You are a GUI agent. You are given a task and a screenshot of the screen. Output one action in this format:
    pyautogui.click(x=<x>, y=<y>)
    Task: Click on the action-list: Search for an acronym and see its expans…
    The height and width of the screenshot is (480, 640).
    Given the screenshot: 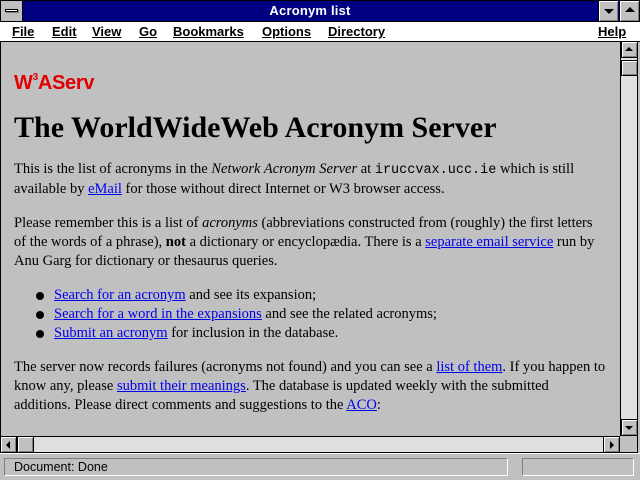 What is the action you would take?
    pyautogui.click(x=310, y=314)
    